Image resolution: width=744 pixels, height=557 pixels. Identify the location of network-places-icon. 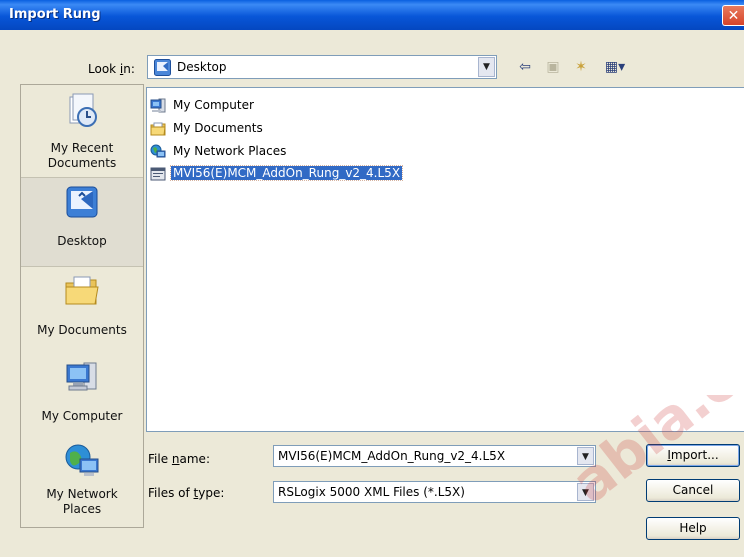
(82, 461).